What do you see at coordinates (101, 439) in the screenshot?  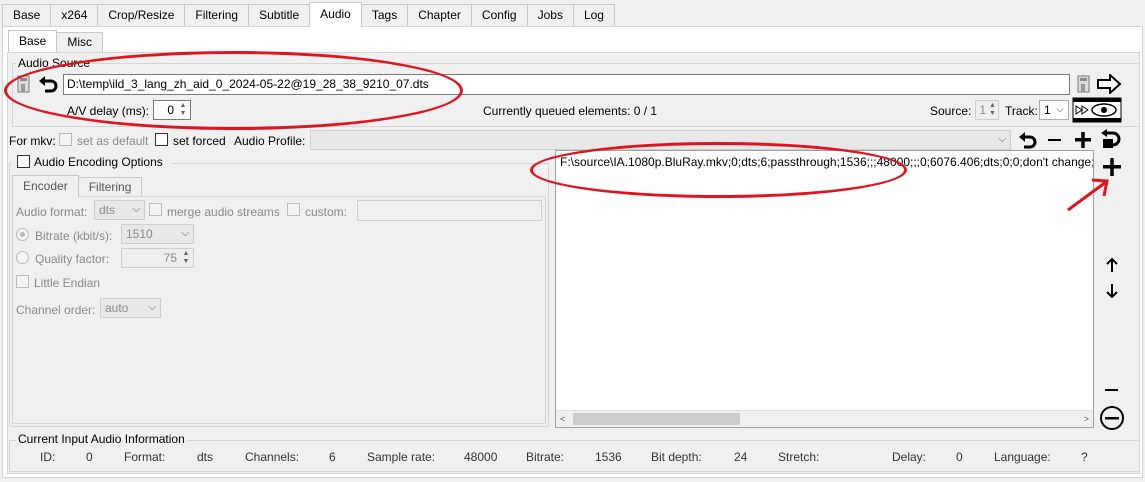 I see `current-audio-info-title: Current Input Audio Information` at bounding box center [101, 439].